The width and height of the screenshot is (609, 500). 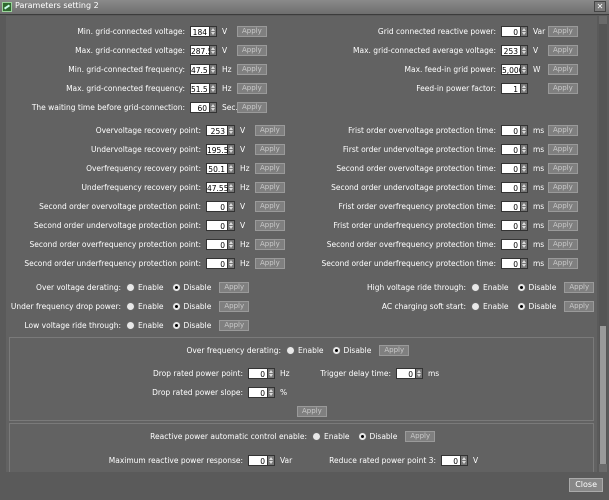 What do you see at coordinates (201, 50) in the screenshot?
I see `value-field: 287.5` at bounding box center [201, 50].